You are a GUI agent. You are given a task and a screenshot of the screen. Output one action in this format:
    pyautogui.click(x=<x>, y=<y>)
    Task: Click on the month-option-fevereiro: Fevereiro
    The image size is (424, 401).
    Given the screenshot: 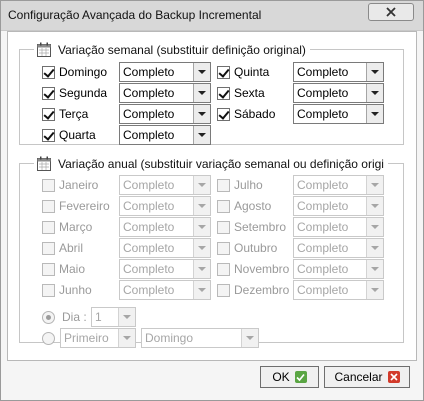 What is the action you would take?
    pyautogui.click(x=76, y=206)
    